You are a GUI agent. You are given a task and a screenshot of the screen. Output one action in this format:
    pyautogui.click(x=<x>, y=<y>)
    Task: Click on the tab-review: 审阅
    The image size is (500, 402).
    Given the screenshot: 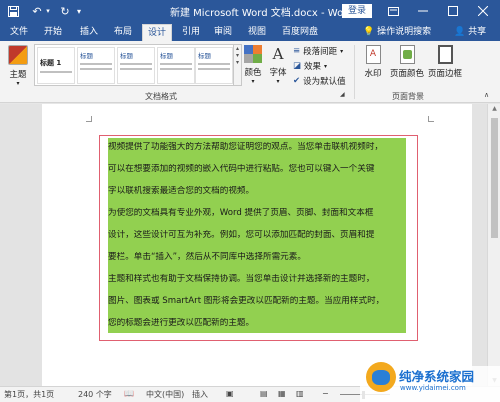 What is the action you would take?
    pyautogui.click(x=223, y=32)
    